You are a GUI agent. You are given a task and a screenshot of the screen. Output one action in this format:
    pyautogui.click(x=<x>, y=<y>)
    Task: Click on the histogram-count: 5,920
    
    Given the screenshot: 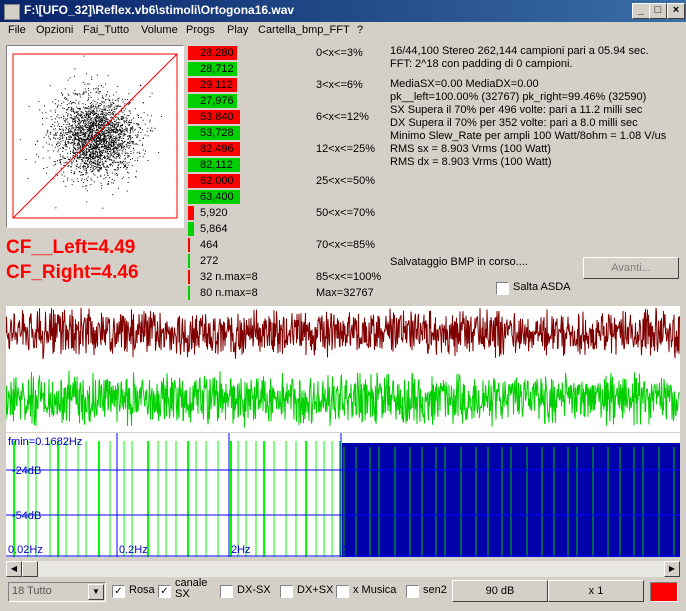 What is the action you would take?
    pyautogui.click(x=214, y=213)
    